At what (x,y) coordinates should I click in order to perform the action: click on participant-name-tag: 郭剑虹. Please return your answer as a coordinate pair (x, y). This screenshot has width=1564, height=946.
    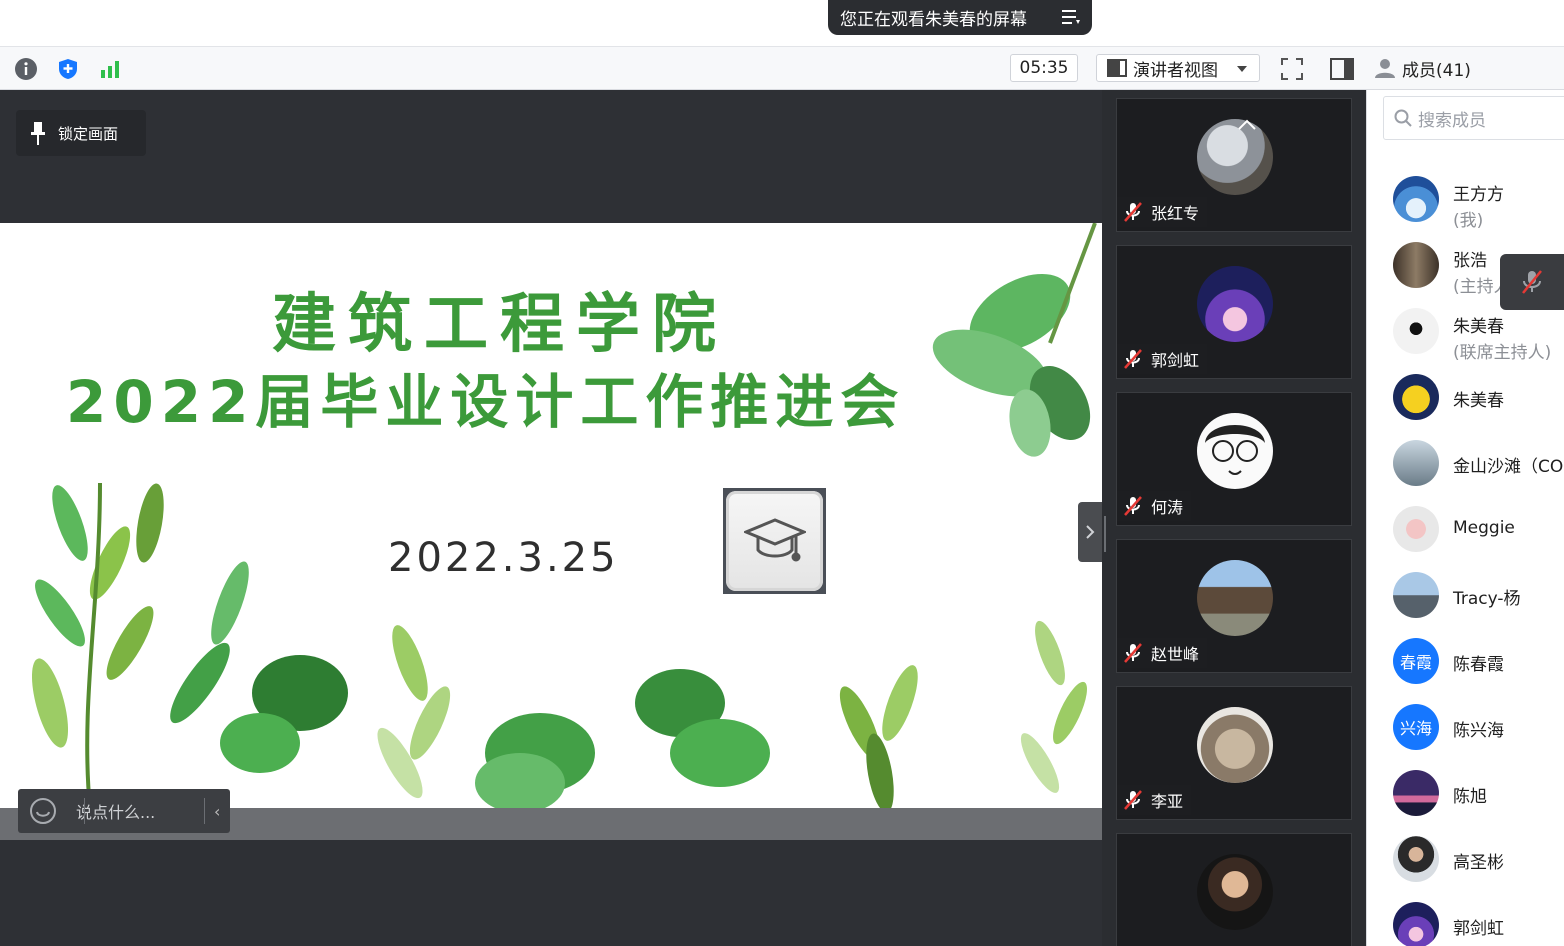
    Looking at the image, I should click on (1162, 359).